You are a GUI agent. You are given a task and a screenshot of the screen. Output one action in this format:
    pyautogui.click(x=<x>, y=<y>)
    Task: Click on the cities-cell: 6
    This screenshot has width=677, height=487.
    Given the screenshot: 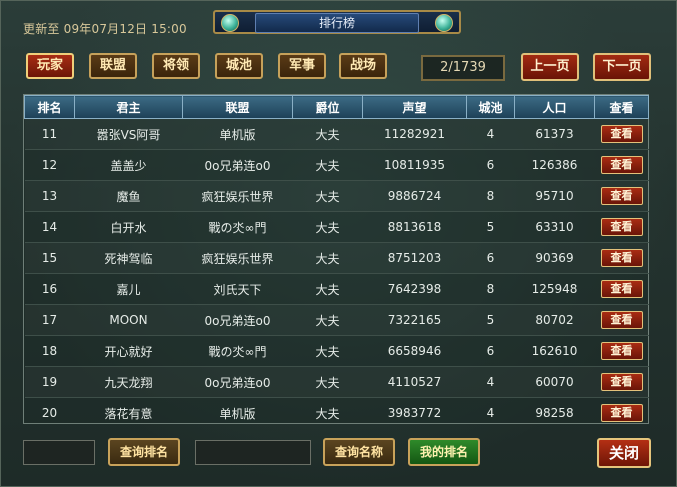 What is the action you would take?
    pyautogui.click(x=490, y=258)
    